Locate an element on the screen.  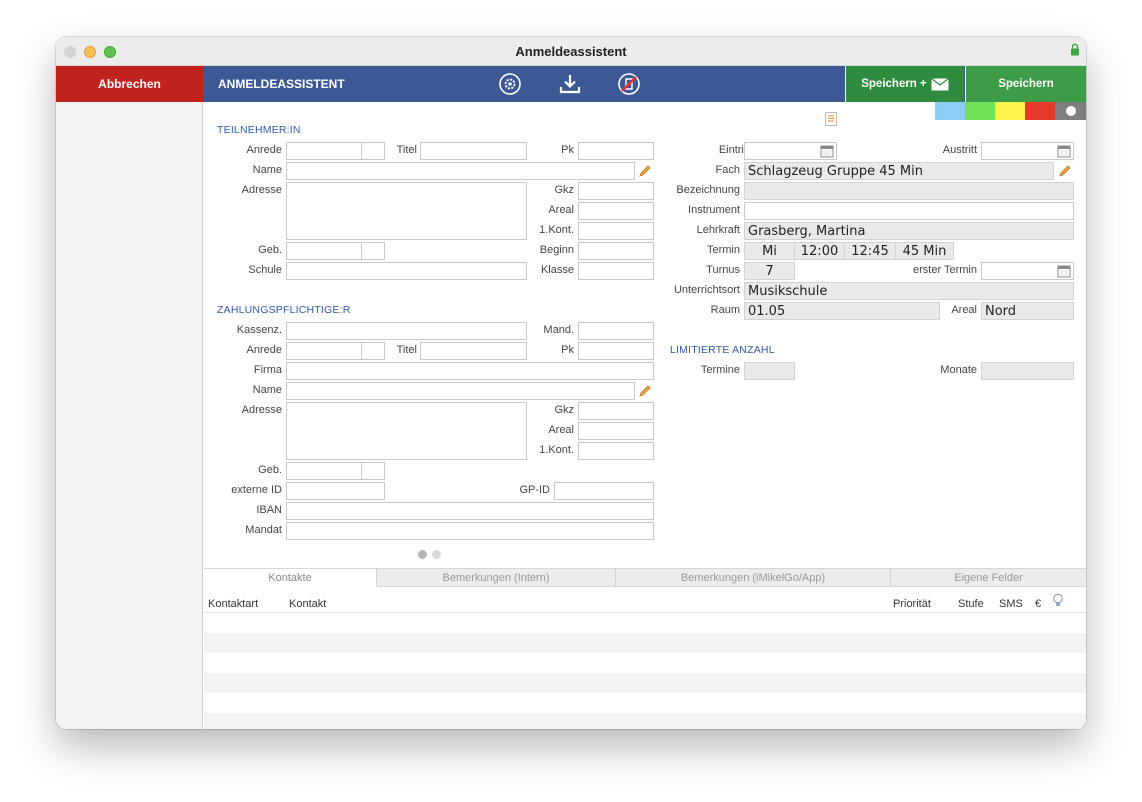
download-icon is located at coordinates (570, 84).